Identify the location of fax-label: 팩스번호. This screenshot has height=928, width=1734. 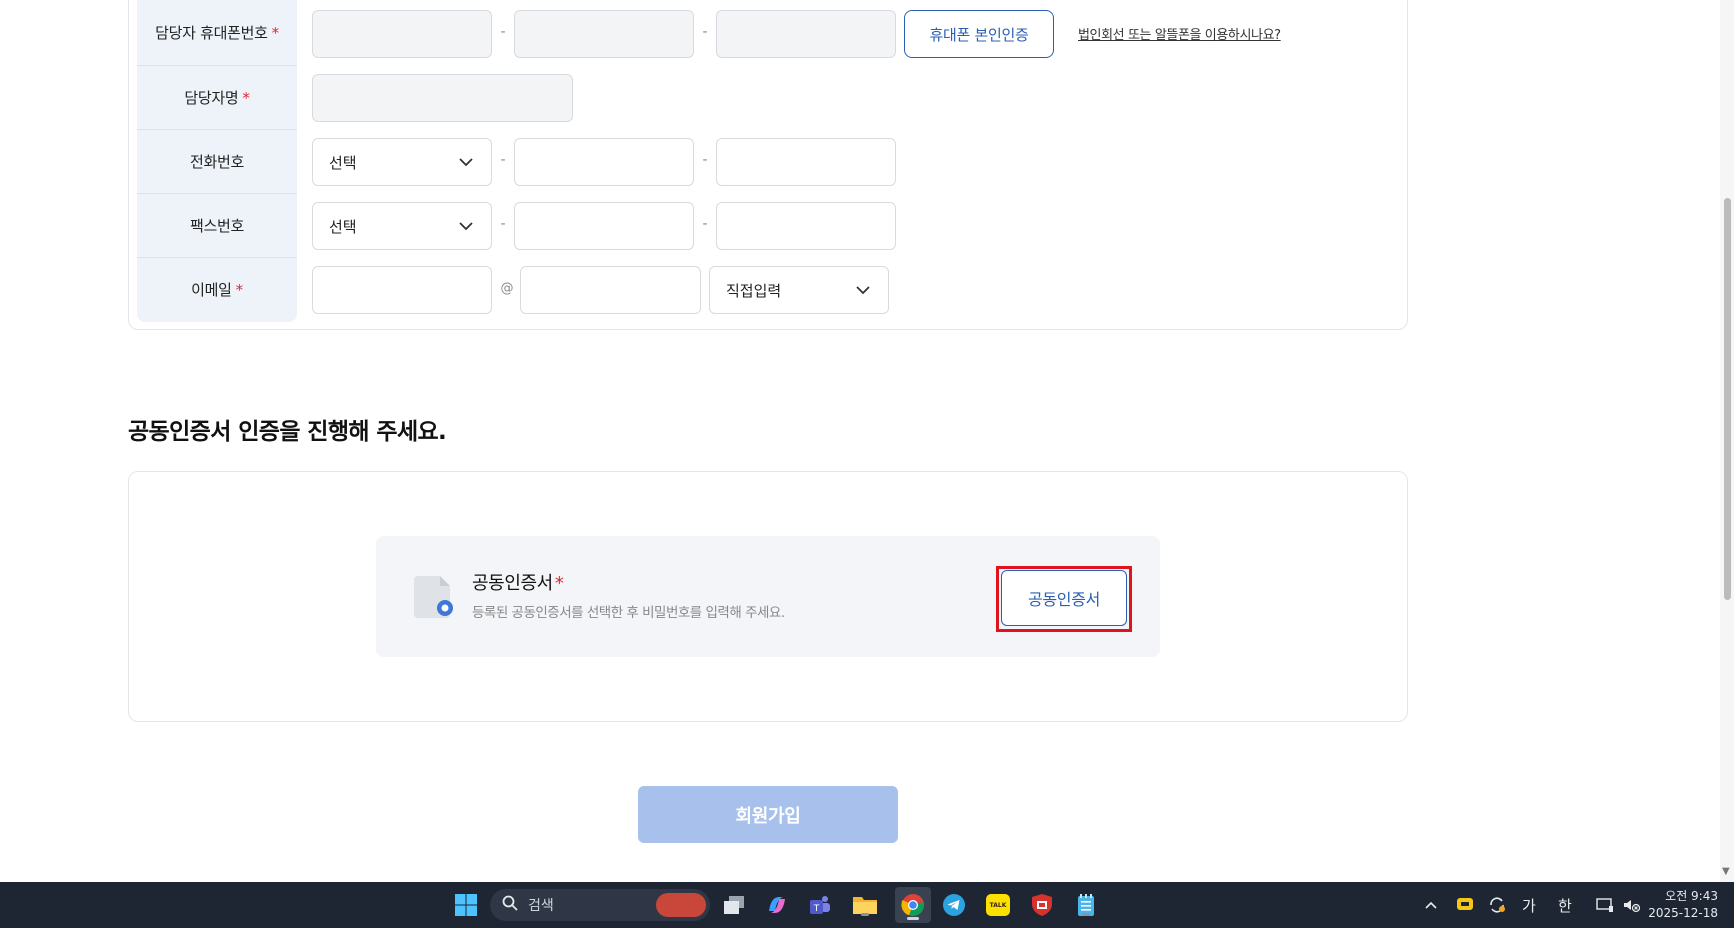
(216, 225).